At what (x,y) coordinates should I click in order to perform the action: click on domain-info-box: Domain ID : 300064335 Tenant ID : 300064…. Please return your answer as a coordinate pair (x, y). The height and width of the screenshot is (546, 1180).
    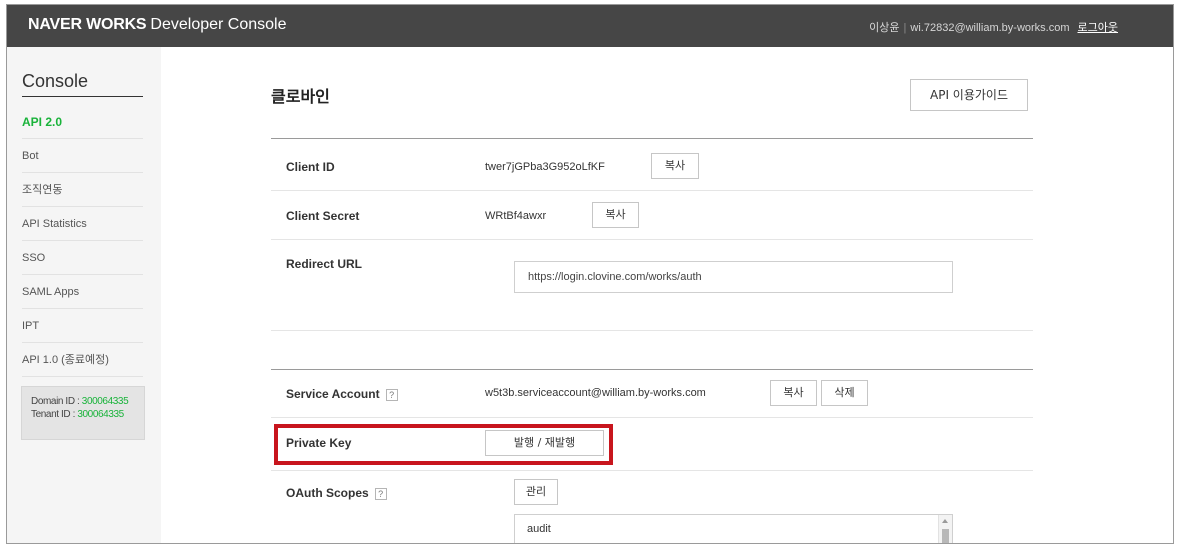
    Looking at the image, I should click on (83, 413).